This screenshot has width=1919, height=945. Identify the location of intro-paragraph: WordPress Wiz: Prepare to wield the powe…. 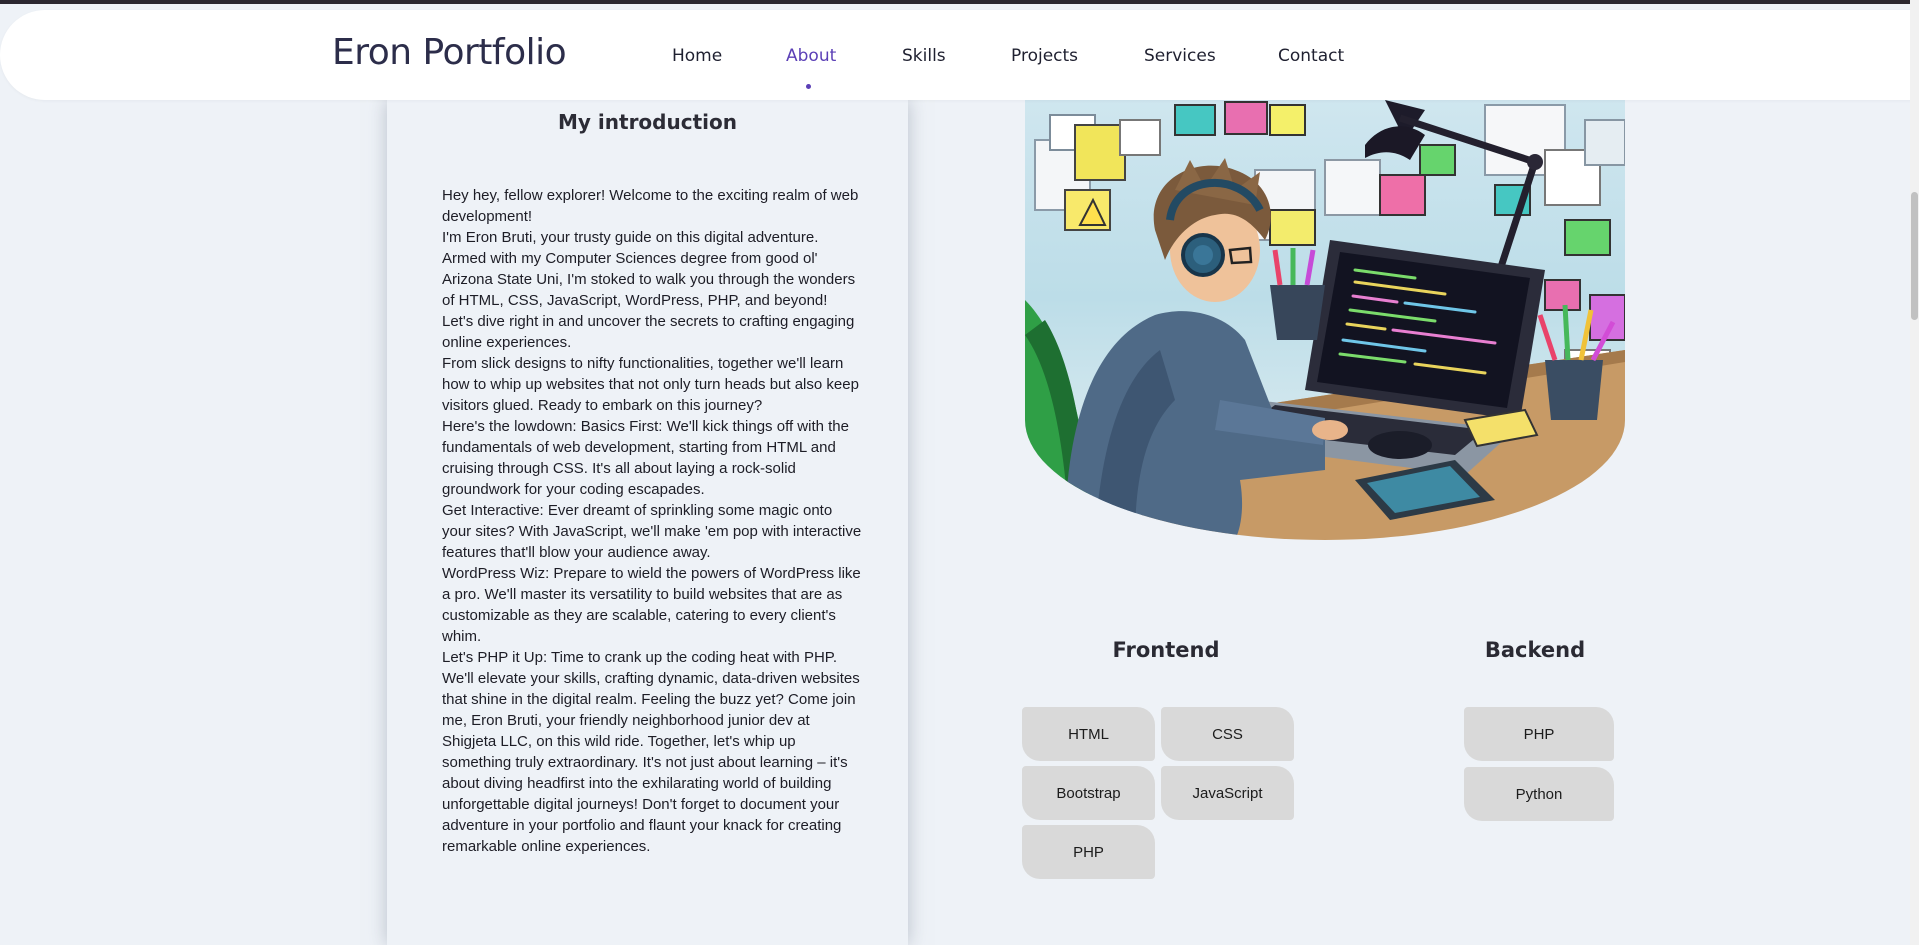
(651, 605).